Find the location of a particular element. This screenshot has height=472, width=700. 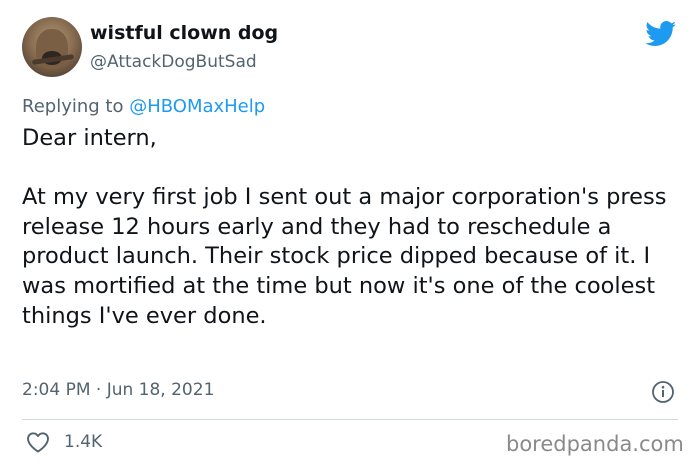

reply-prefix: Replying to is located at coordinates (76, 106).